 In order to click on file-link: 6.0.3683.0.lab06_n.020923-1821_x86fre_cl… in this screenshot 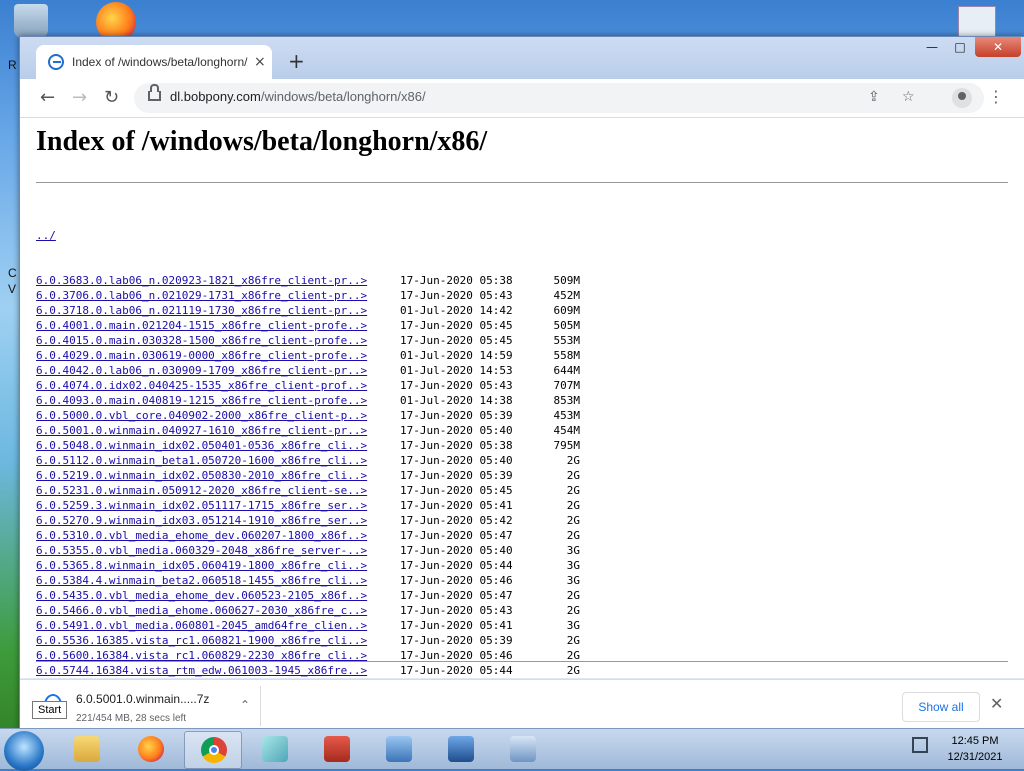, I will do `click(218, 280)`.